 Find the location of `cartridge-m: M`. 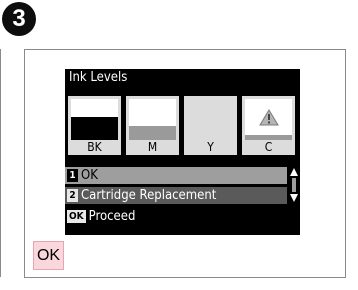

cartridge-m: M is located at coordinates (152, 125).